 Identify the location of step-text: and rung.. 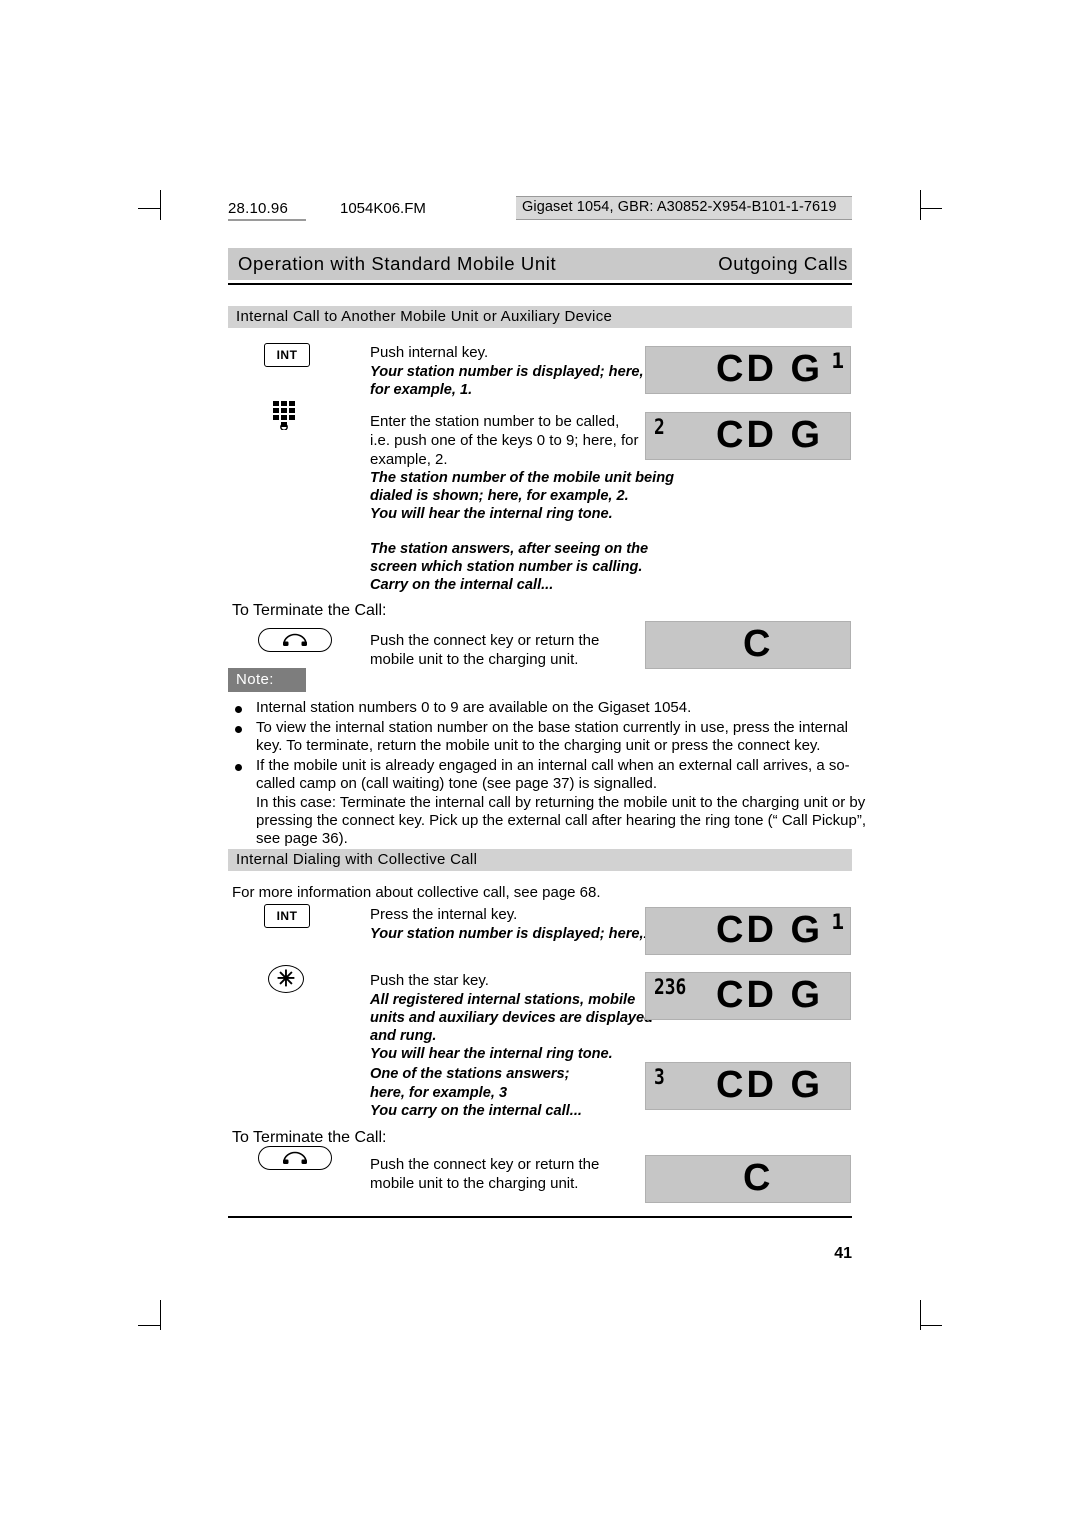
(403, 1036).